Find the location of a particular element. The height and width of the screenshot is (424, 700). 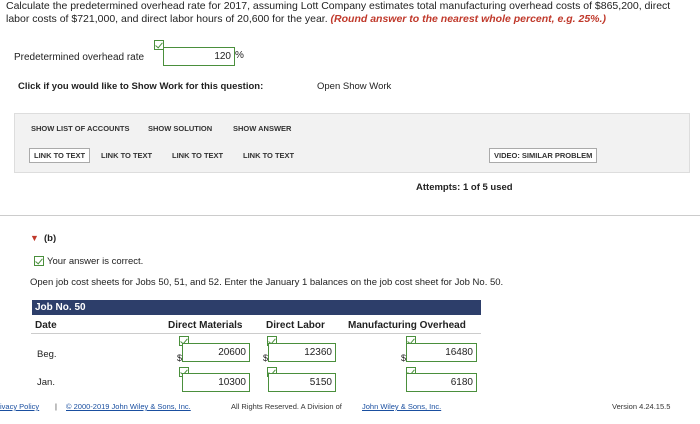

help-toolbar is located at coordinates (352, 143).